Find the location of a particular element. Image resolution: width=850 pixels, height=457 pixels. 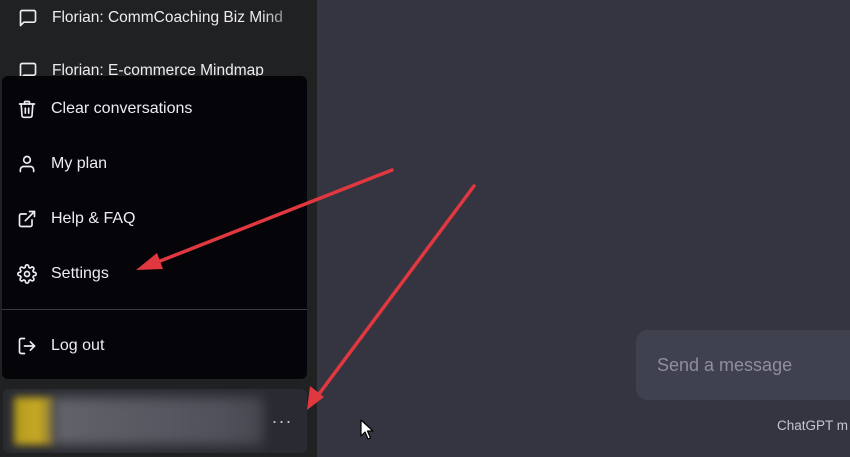

menu-item-help-faq: Help & FAQ is located at coordinates (154, 219).